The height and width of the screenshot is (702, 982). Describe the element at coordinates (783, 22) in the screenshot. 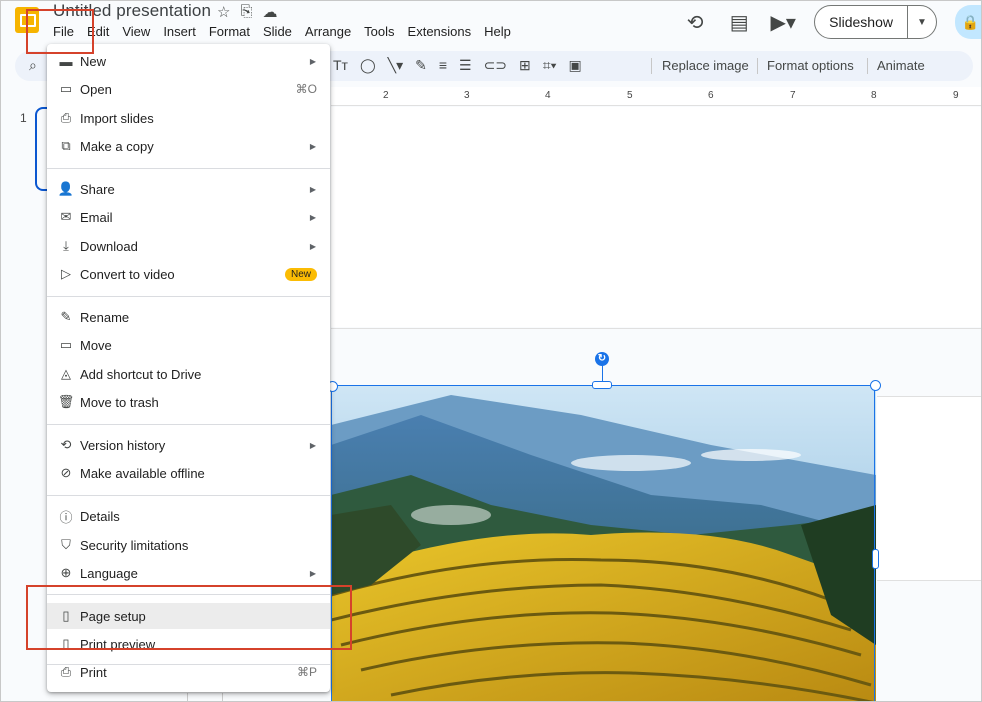

I see `meet-icon: ▶▾` at that location.